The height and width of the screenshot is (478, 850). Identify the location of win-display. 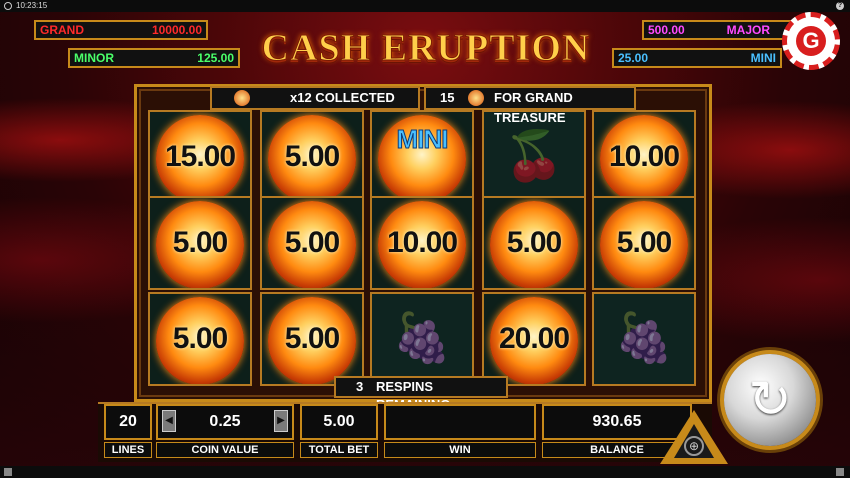
(460, 422).